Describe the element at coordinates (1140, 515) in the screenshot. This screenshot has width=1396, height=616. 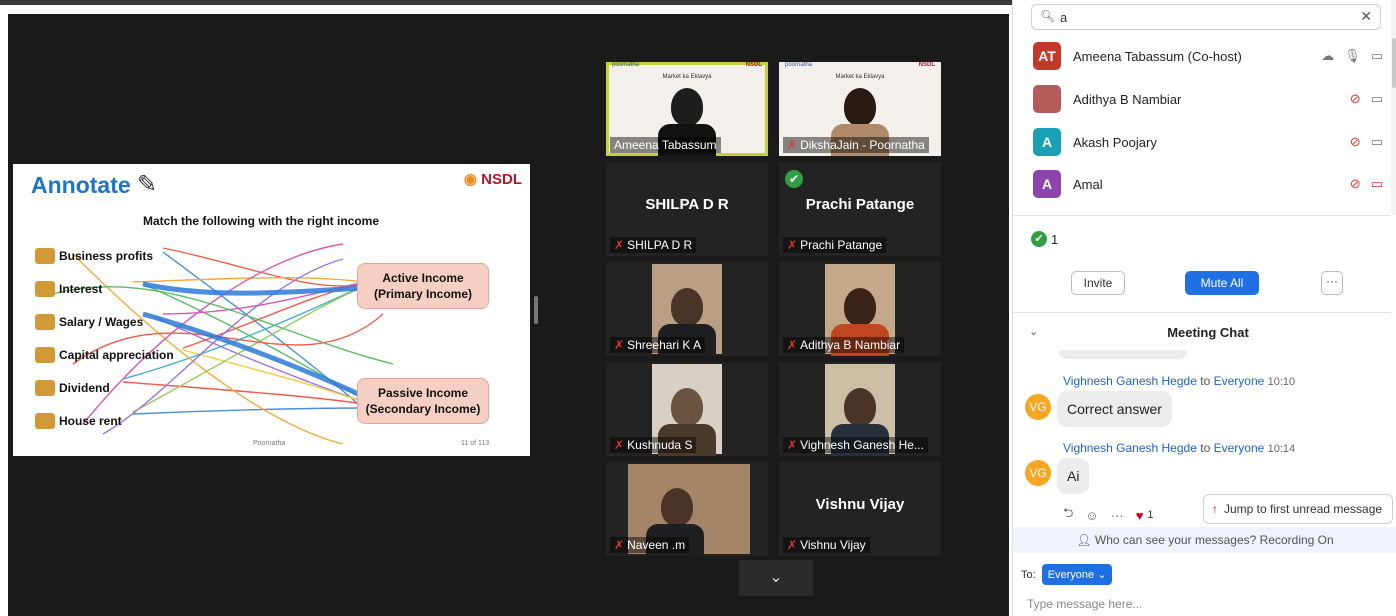
I see `heart-icon: ♥` at that location.